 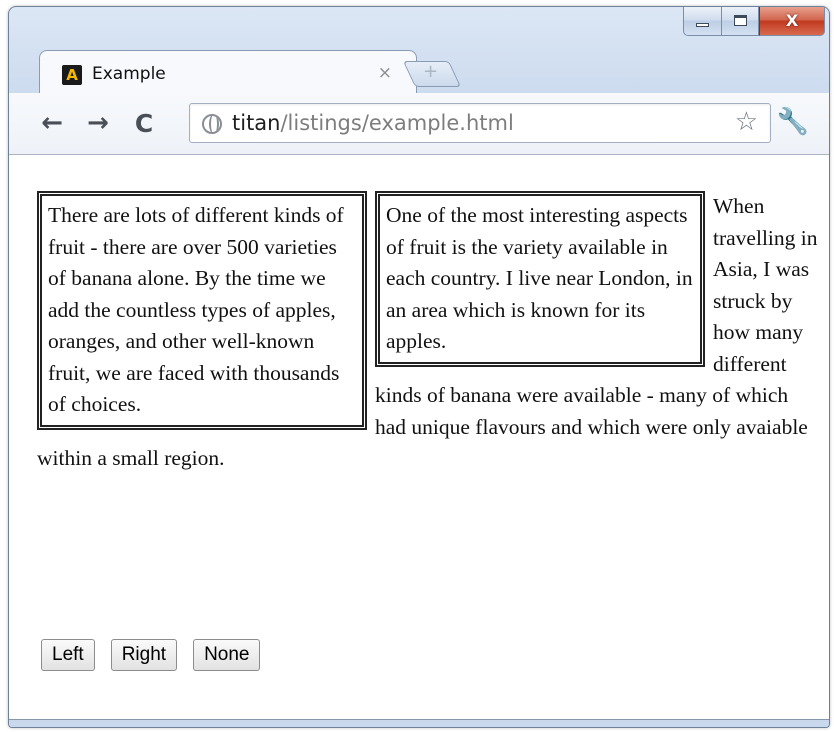 I want to click on reload-icon: C, so click(x=144, y=123).